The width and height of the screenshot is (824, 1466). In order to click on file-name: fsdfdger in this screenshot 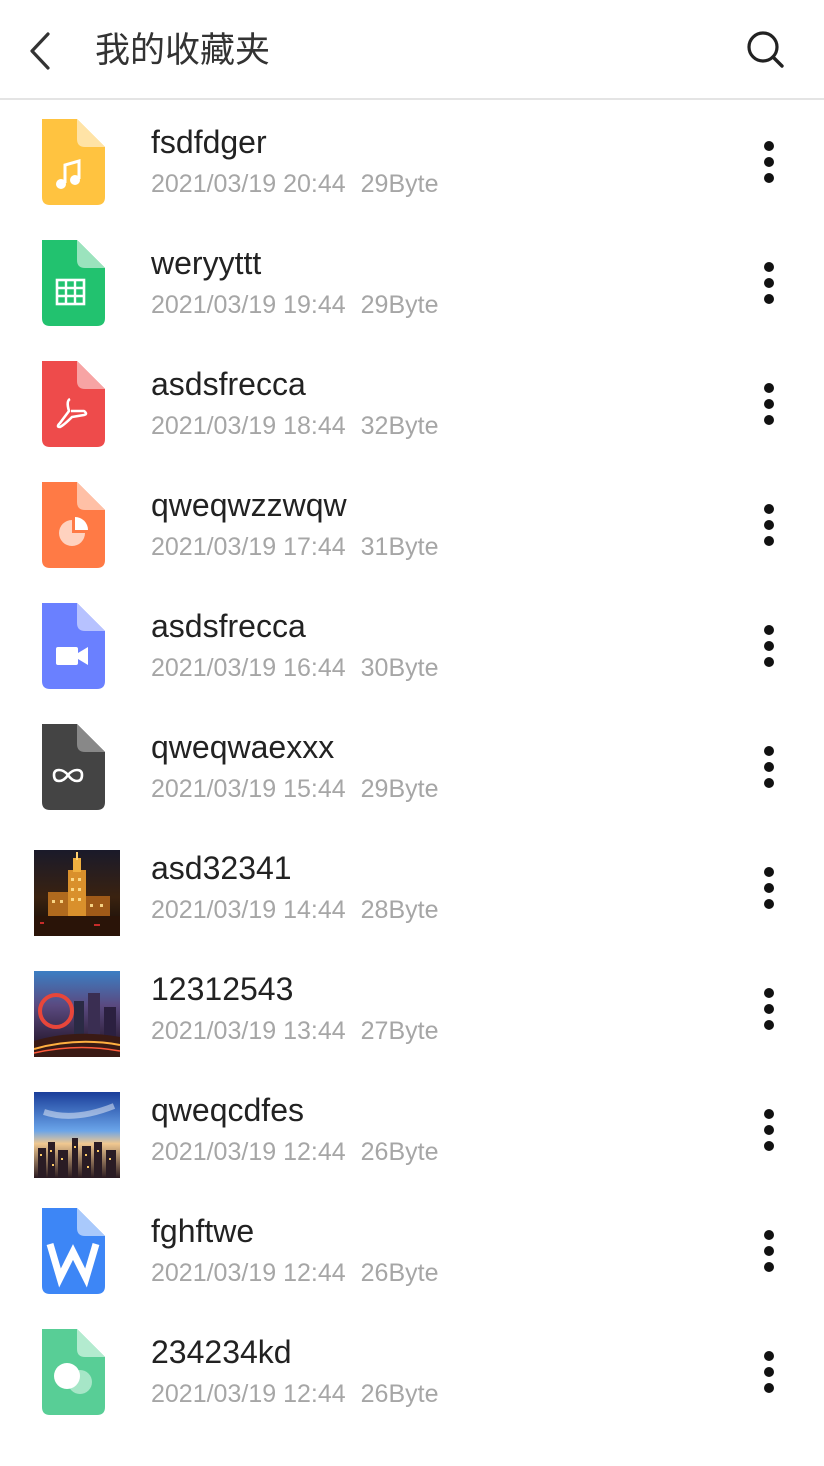, I will do `click(209, 142)`.